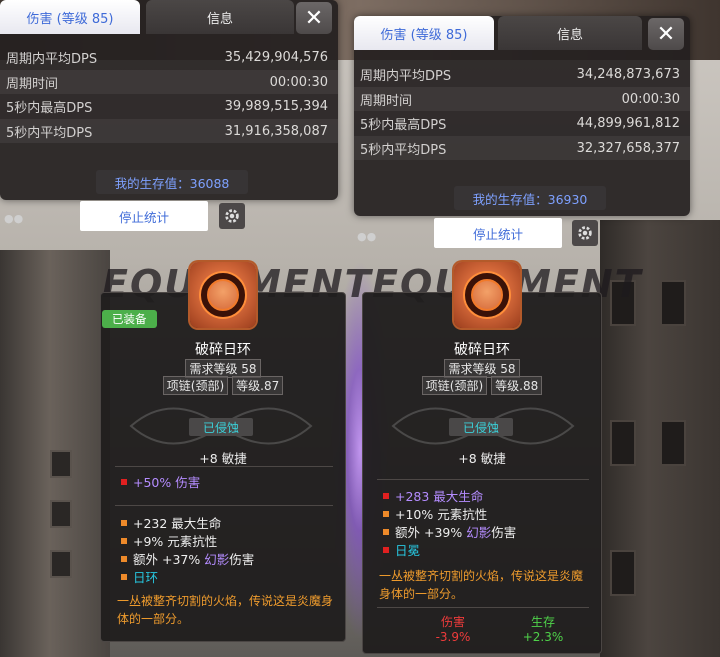 The height and width of the screenshot is (657, 720). Describe the element at coordinates (435, 513) in the screenshot. I see `item-modifier: +10% 元素抗性` at that location.